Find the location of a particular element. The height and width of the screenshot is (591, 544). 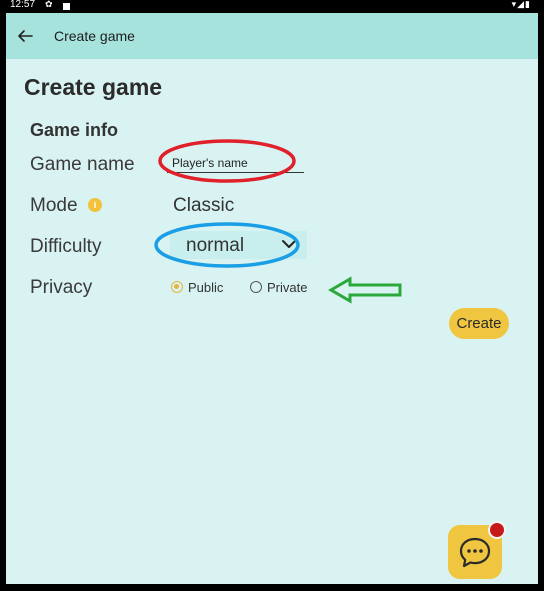

game-name-label: Game name is located at coordinates (82, 164).